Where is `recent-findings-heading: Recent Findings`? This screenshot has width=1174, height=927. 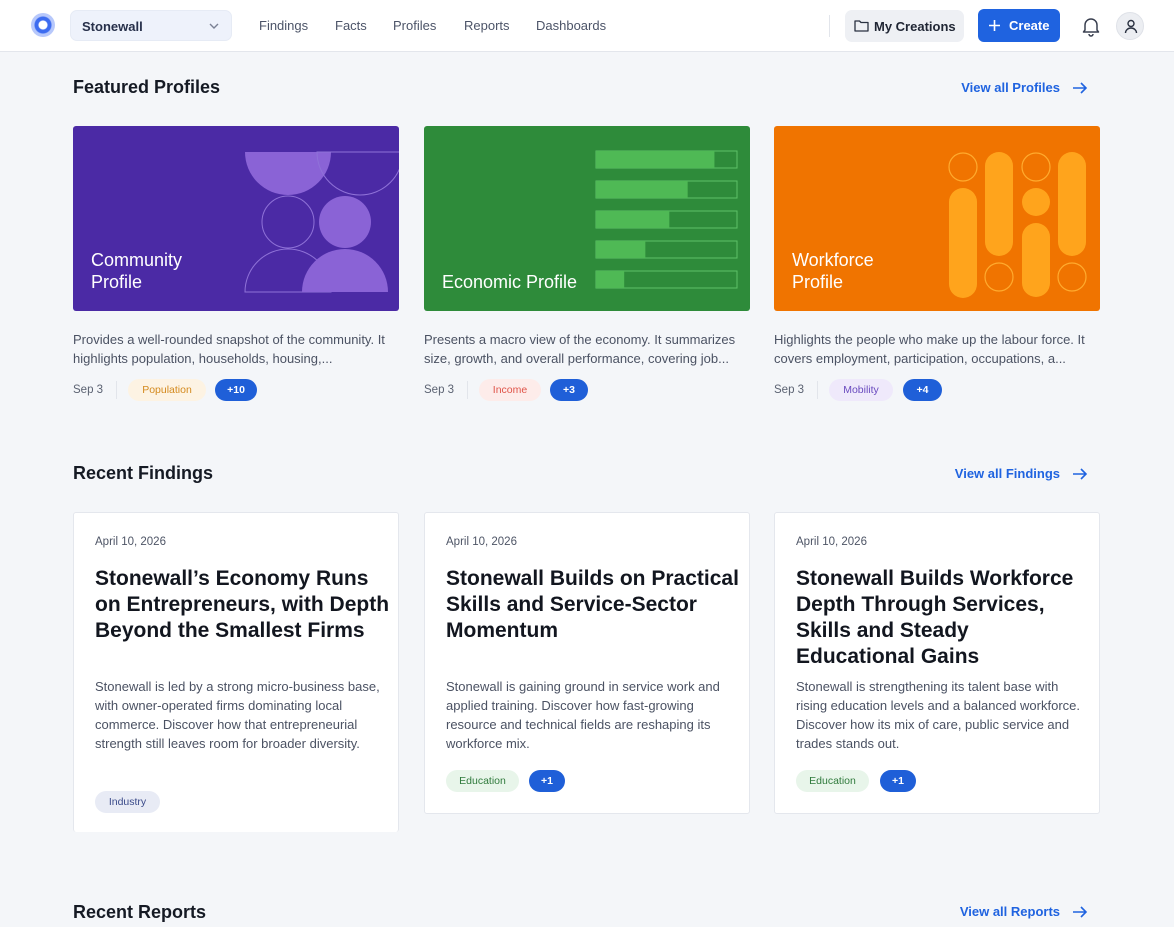 recent-findings-heading: Recent Findings is located at coordinates (143, 473).